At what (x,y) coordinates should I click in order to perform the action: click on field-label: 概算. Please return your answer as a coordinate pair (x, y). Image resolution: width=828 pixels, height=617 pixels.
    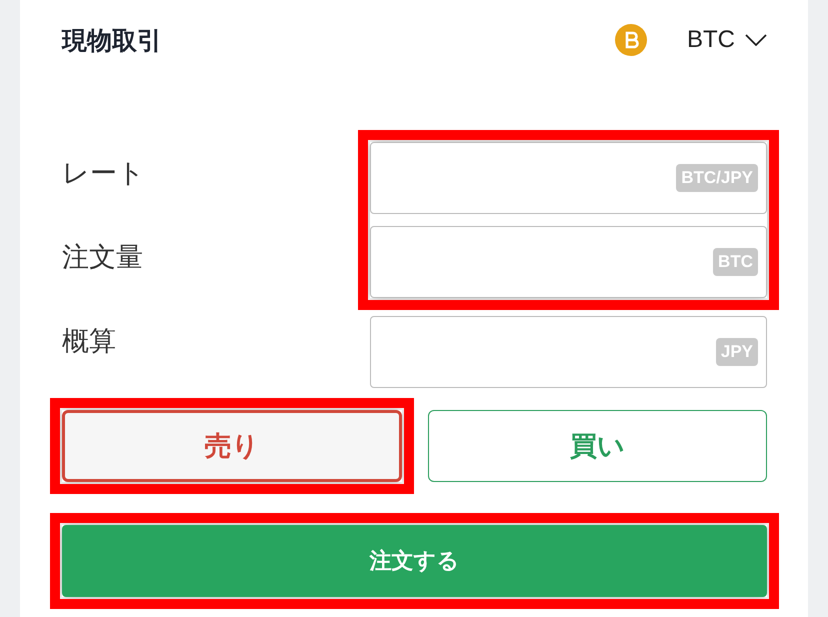
    Looking at the image, I should click on (89, 342).